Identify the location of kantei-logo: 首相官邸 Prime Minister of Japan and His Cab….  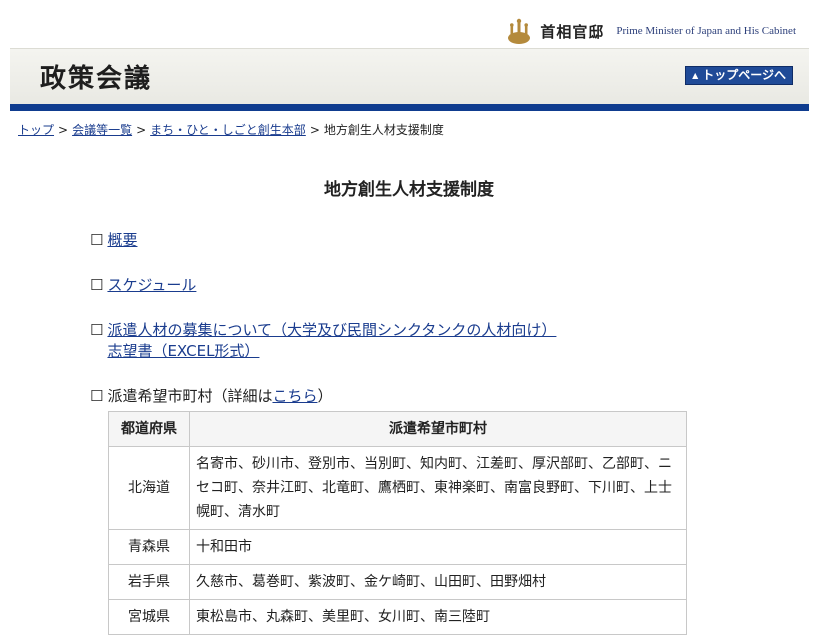
(650, 31).